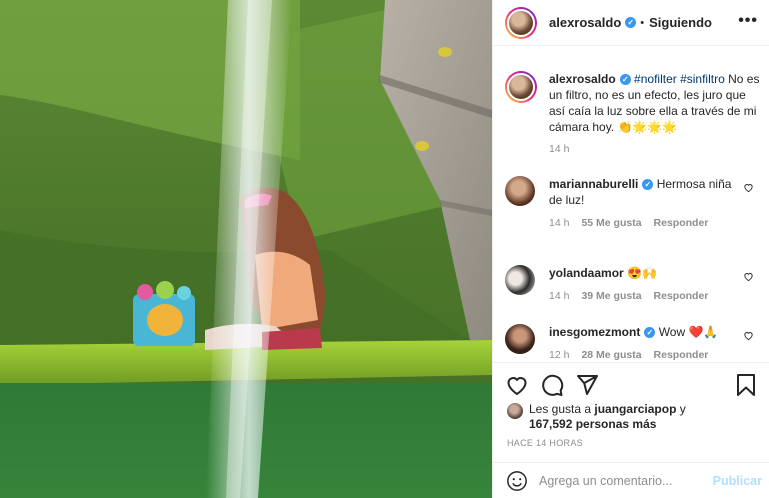 The width and height of the screenshot is (769, 498). I want to click on comment-username: yolandaamor, so click(586, 273).